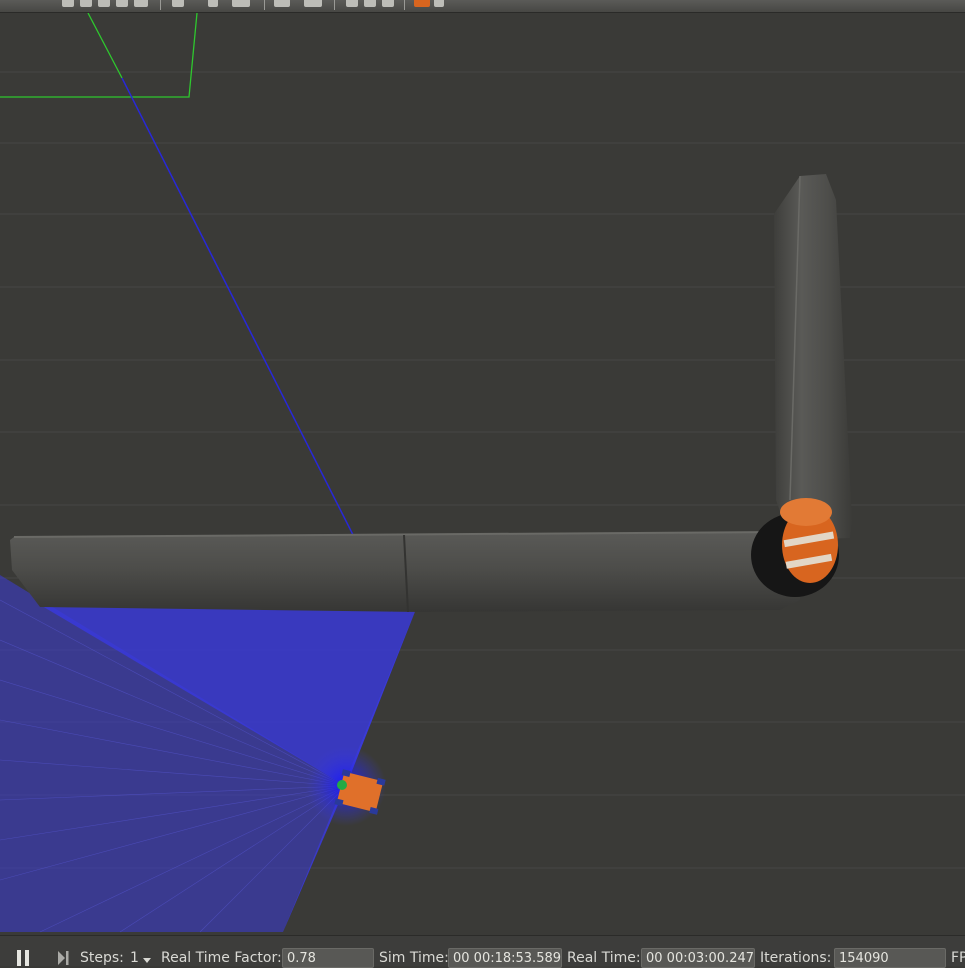 The height and width of the screenshot is (968, 965). Describe the element at coordinates (505, 958) in the screenshot. I see `sim-time-field: 00 00:18:53.589` at that location.